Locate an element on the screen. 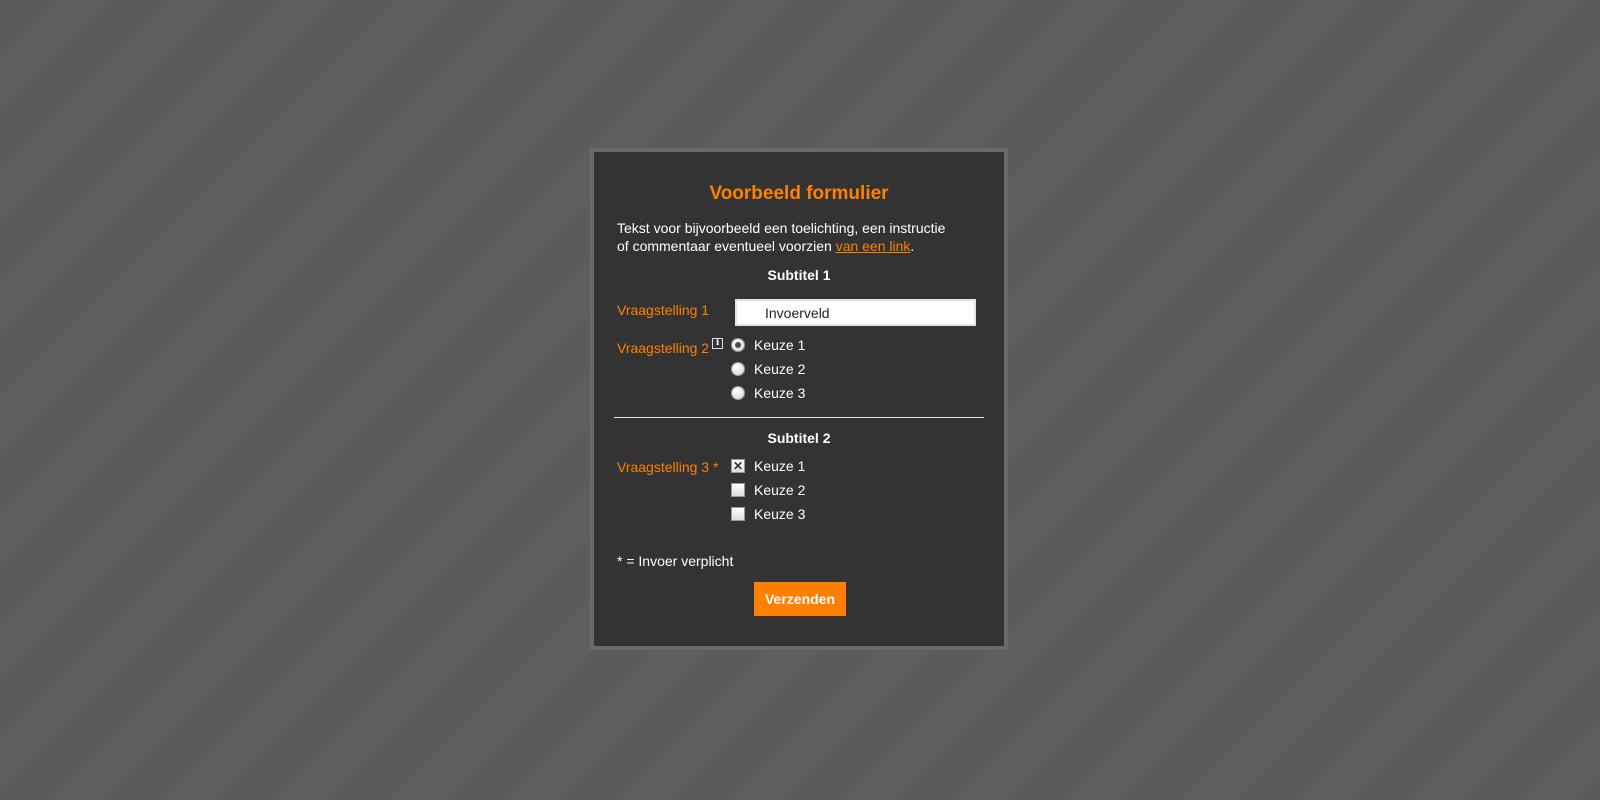  q3-option-3: Keuze 3 is located at coordinates (768, 514).